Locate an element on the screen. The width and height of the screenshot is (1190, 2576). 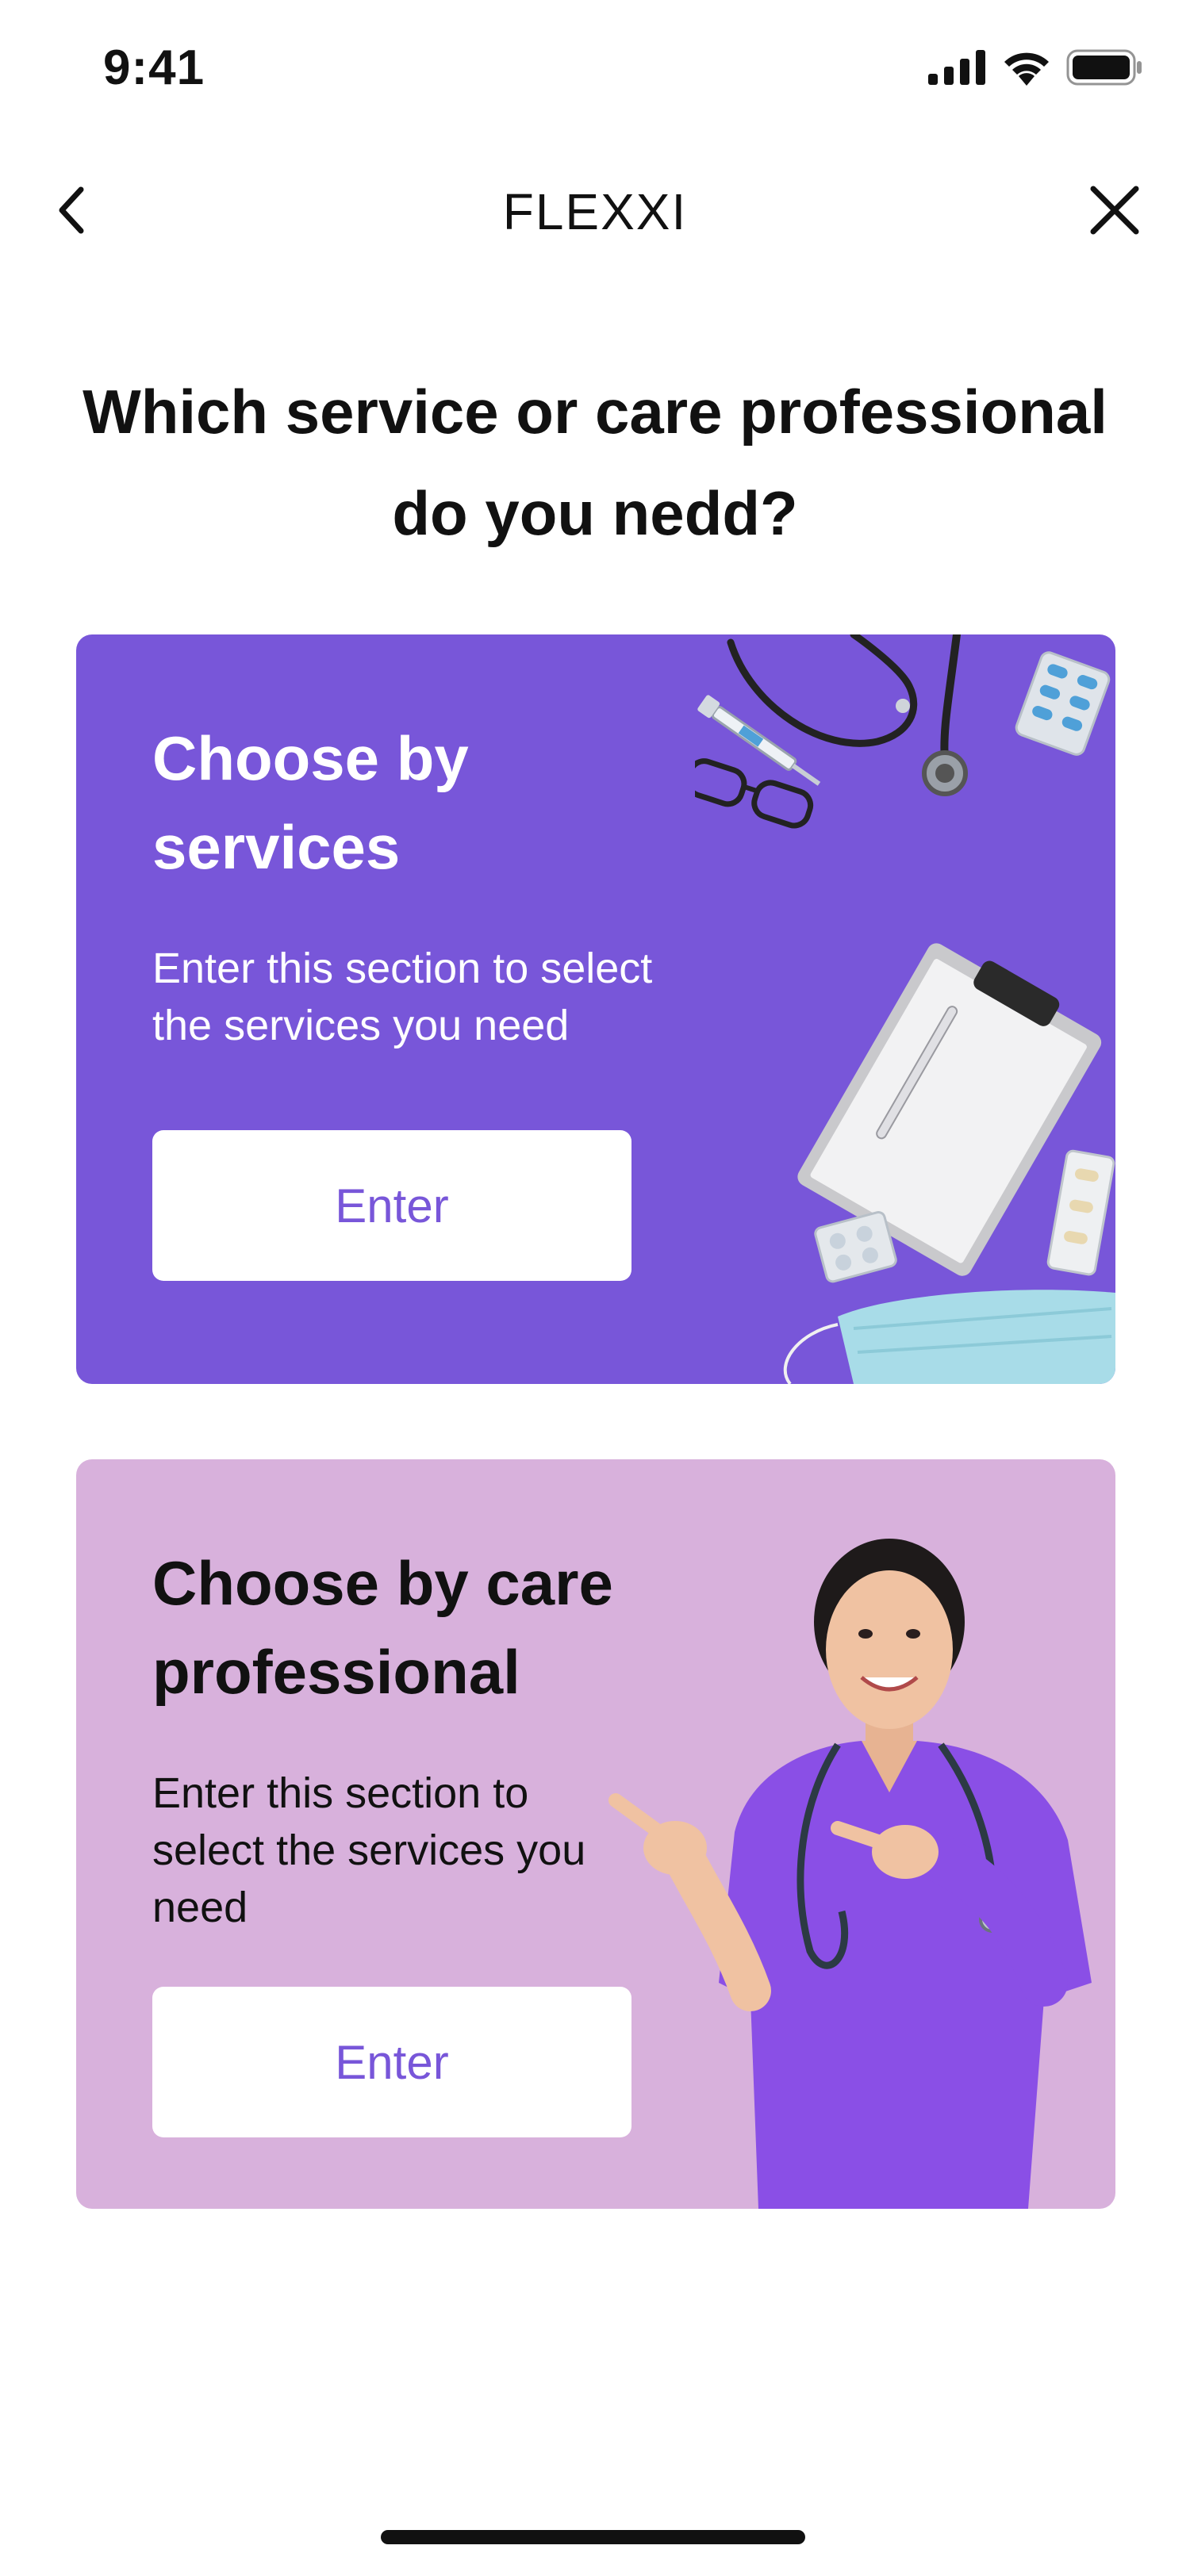
close-button is located at coordinates (1114, 210).